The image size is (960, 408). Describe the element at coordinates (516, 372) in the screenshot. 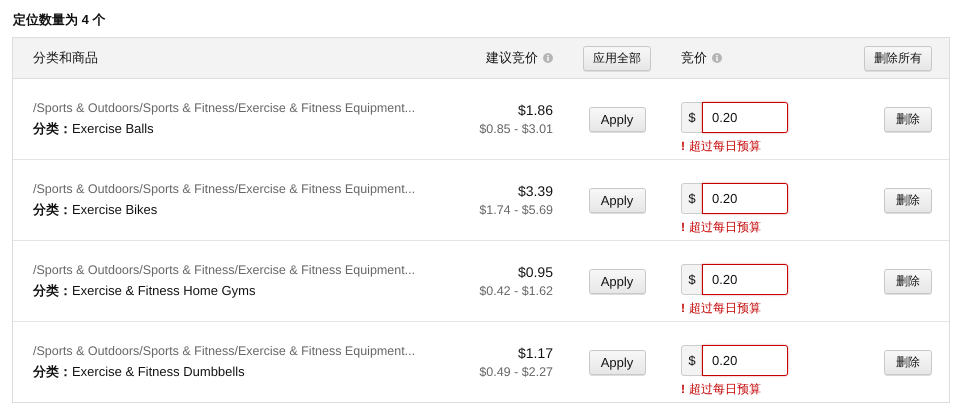

I see `bid-range: $0.49 - $2.27` at that location.